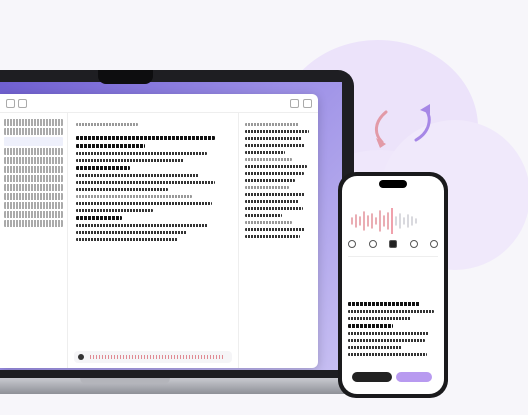 This screenshot has width=528, height=415. I want to click on audio-waveform, so click(157, 357).